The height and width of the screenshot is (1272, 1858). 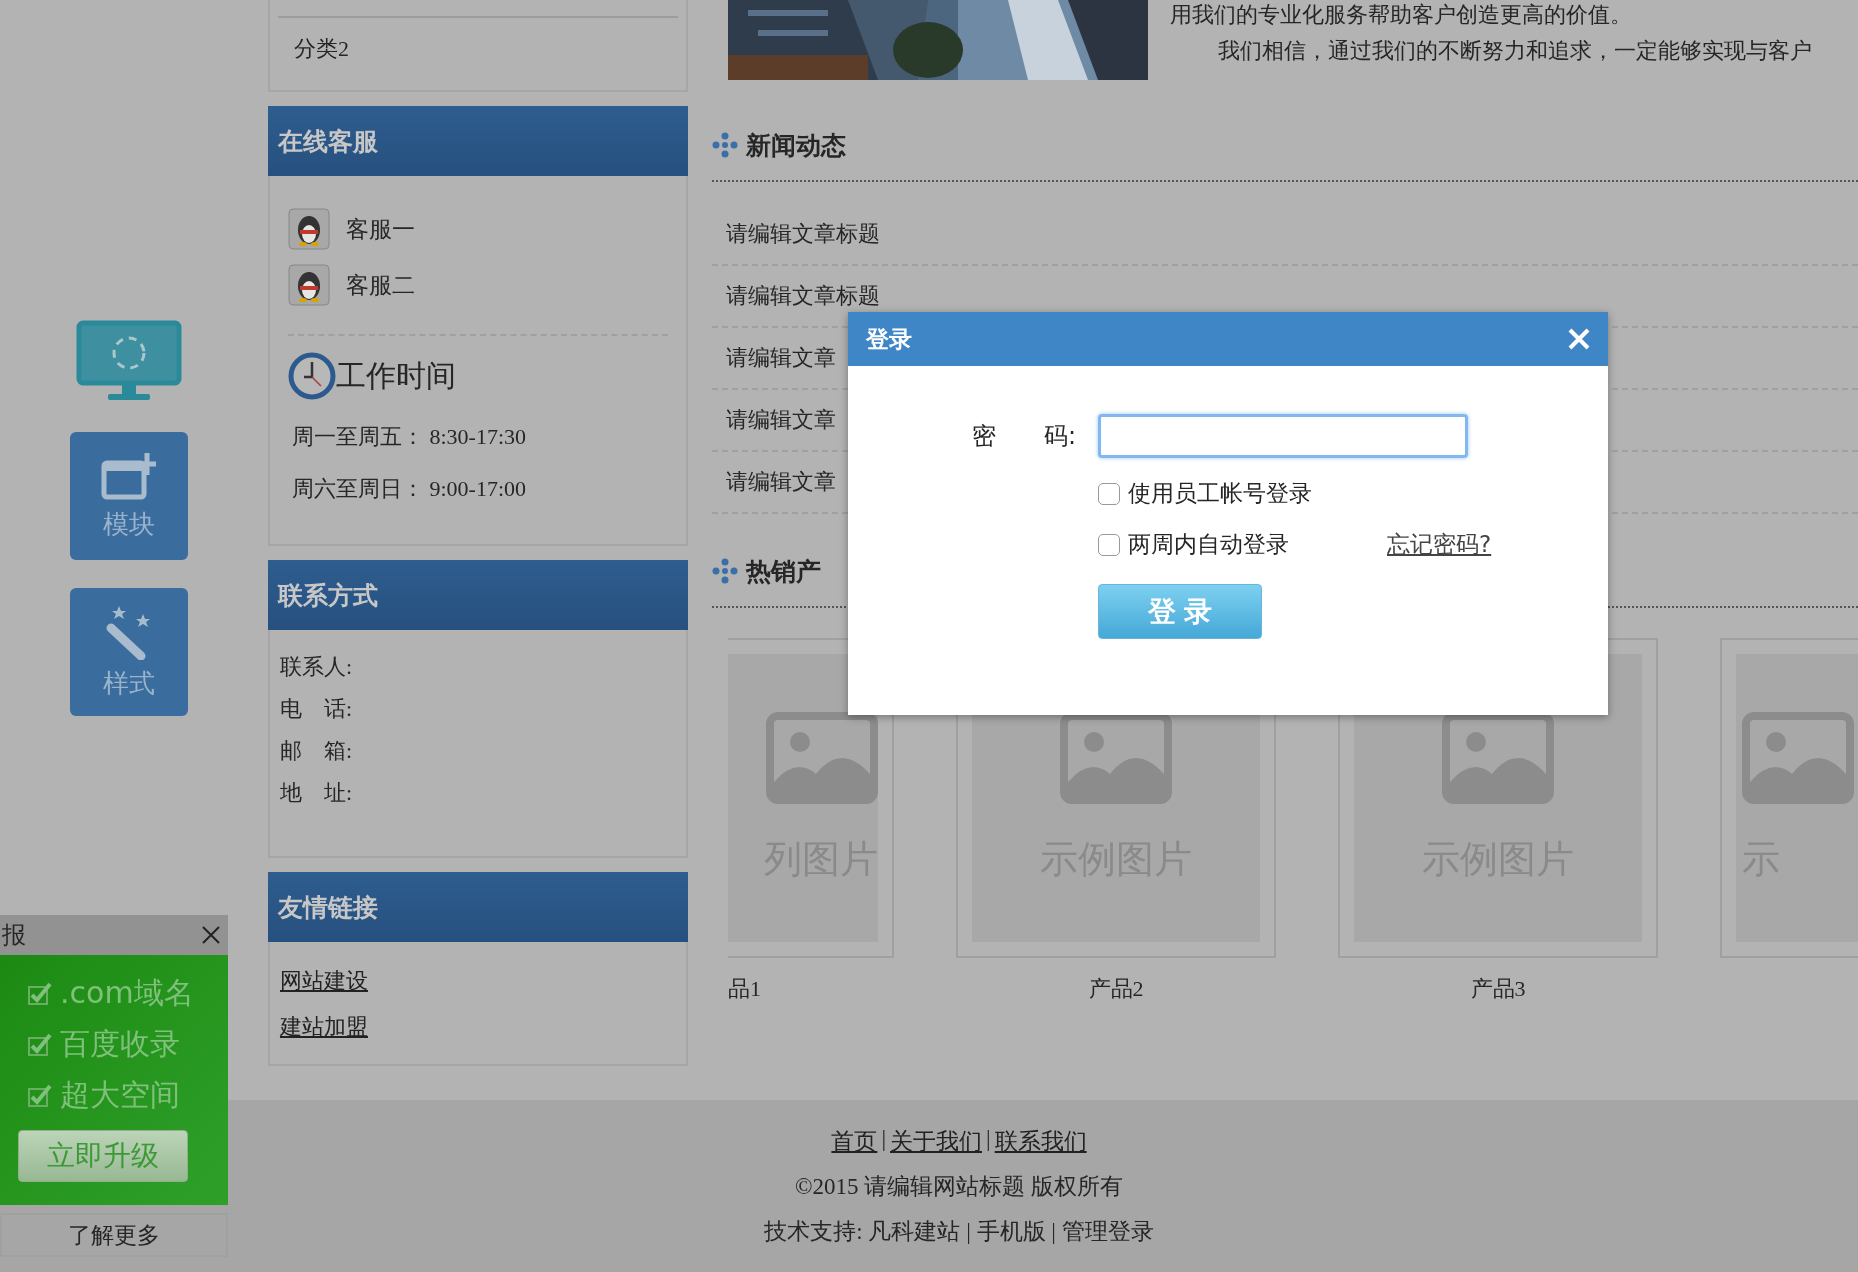 What do you see at coordinates (328, 595) in the screenshot?
I see `panel-title: 联系方式` at bounding box center [328, 595].